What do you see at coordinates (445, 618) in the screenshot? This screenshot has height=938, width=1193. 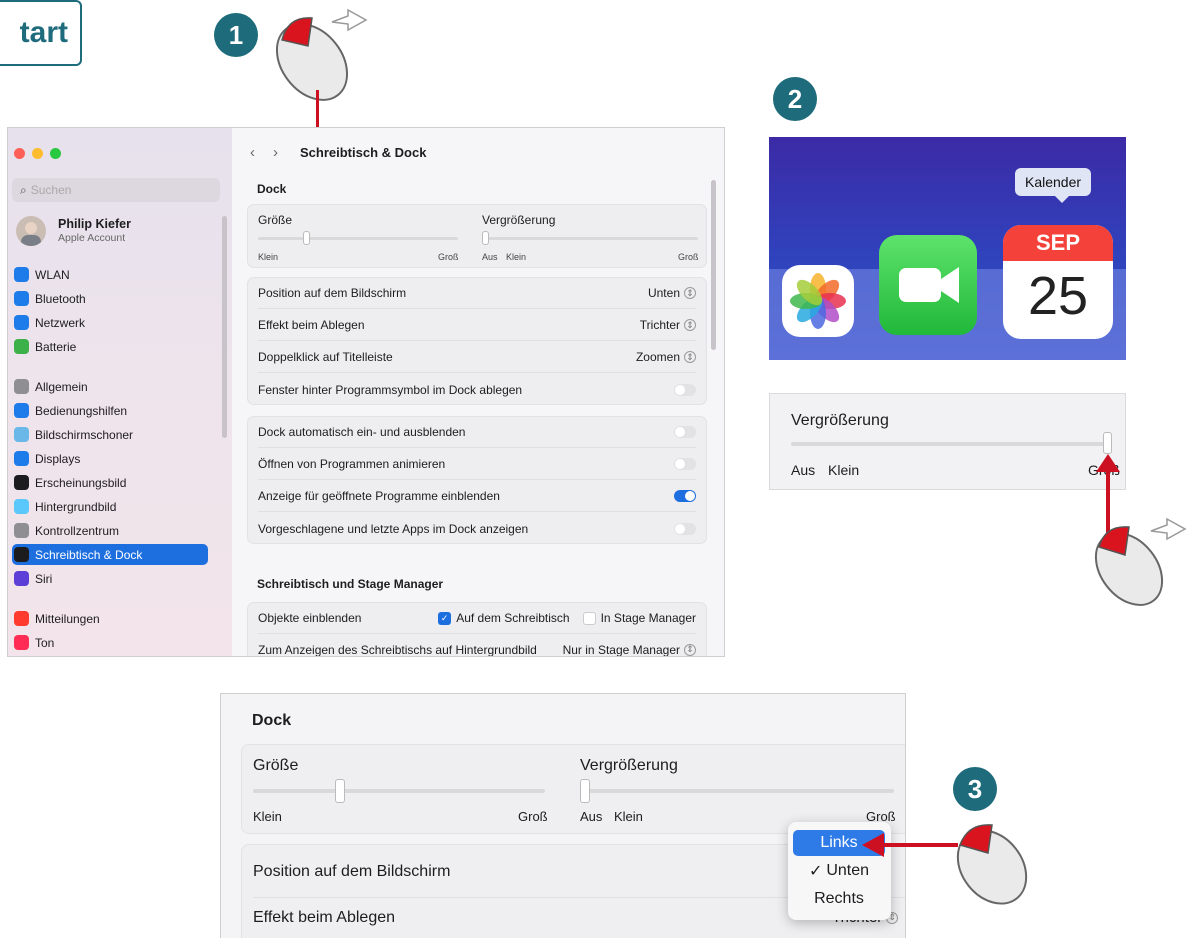 I see `checkbox-desktop: ✓` at bounding box center [445, 618].